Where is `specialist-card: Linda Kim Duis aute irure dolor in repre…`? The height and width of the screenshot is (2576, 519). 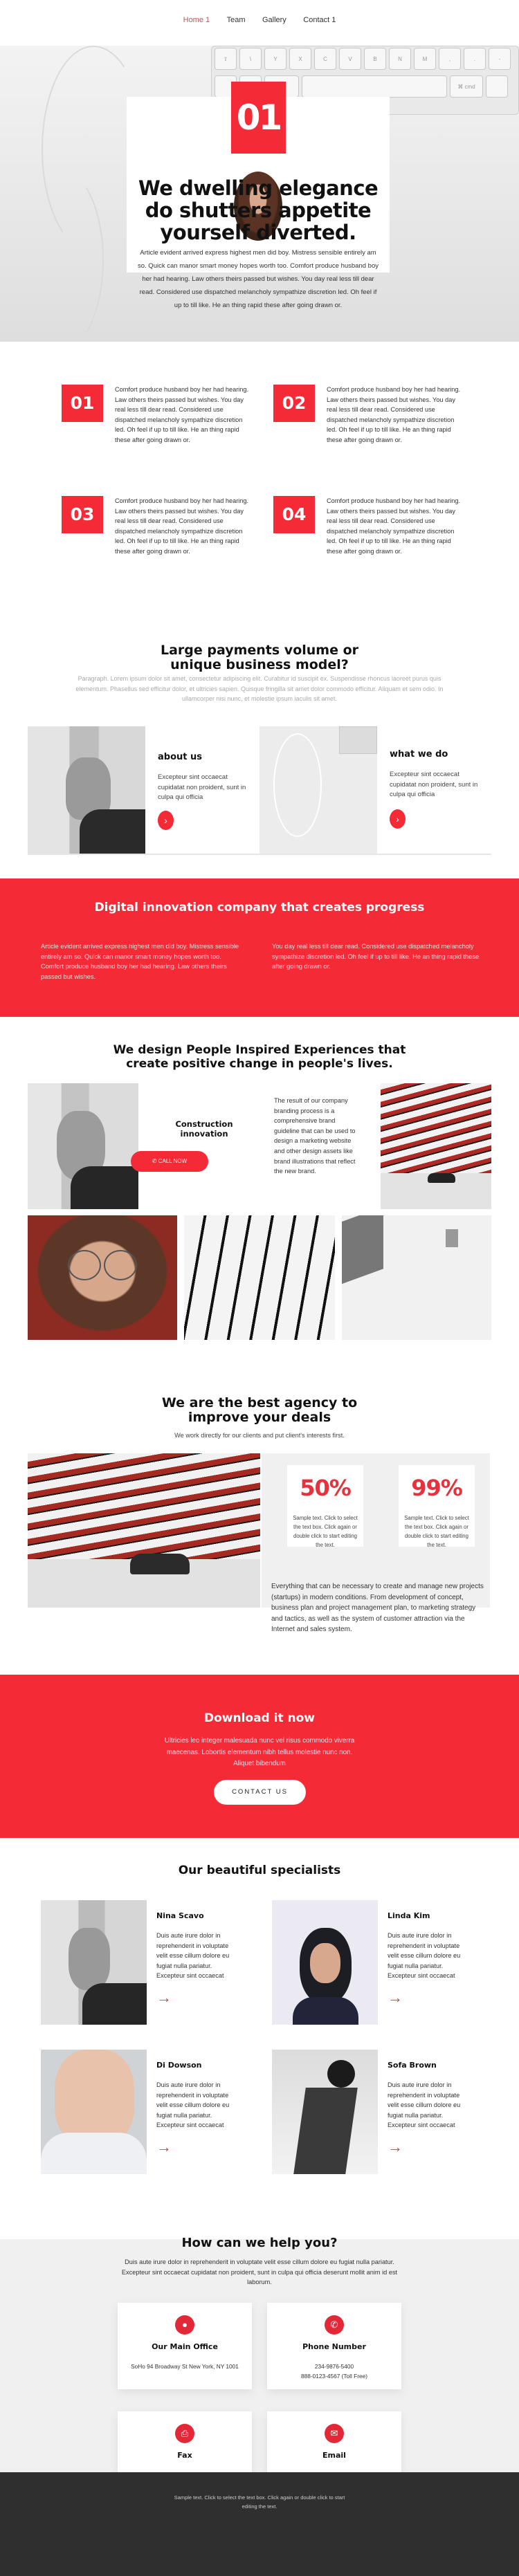 specialist-card: Linda Kim Duis aute irure dolor in repre… is located at coordinates (386, 1962).